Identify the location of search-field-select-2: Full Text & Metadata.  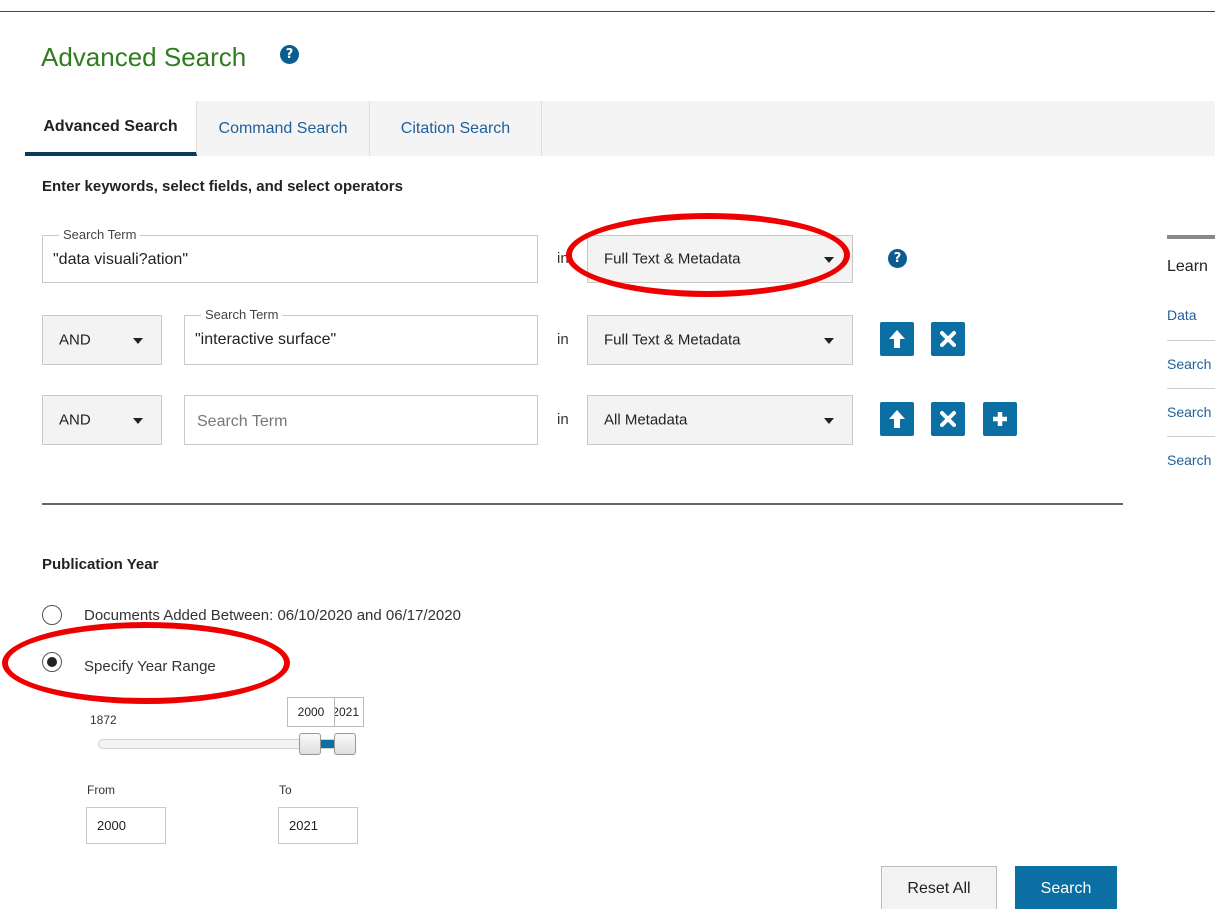
(720, 340).